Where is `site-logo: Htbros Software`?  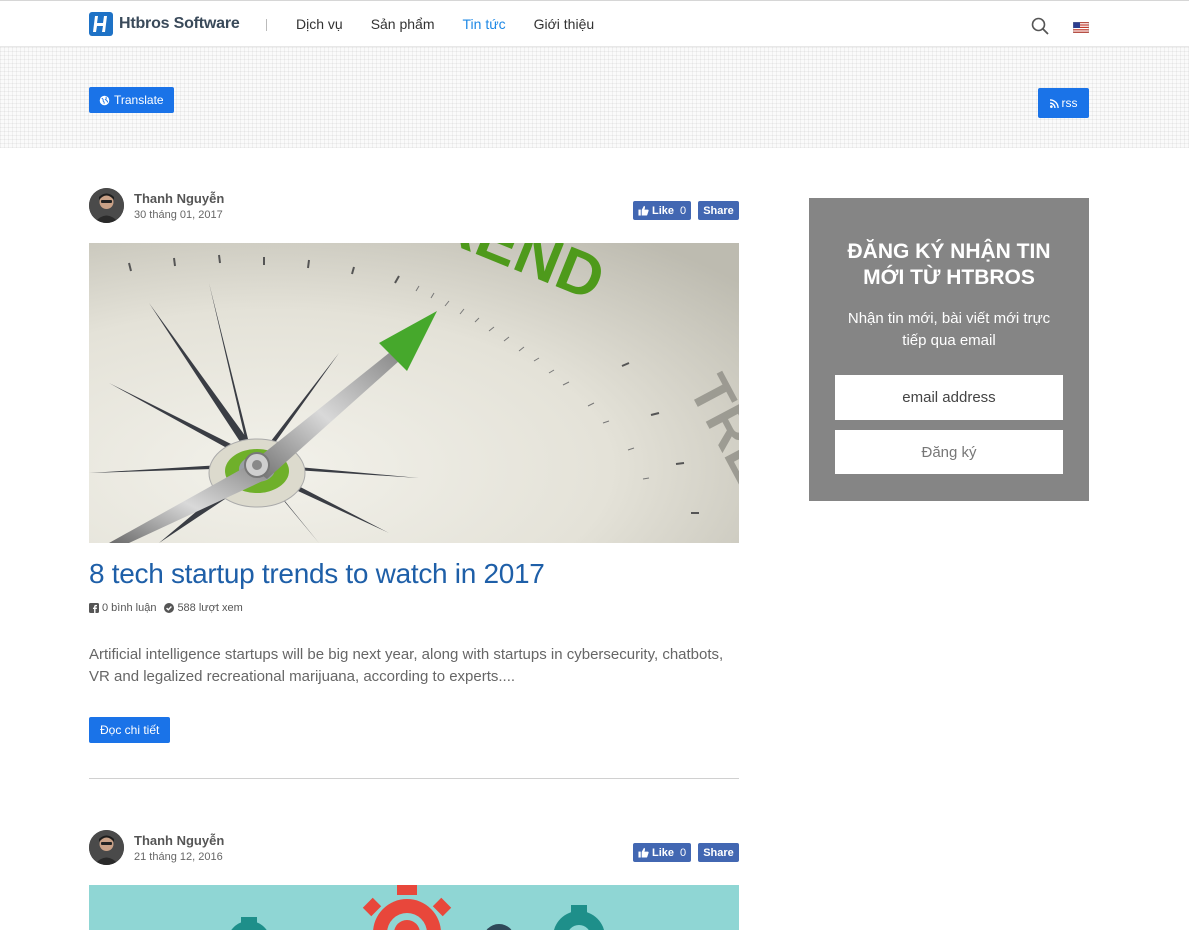
site-logo: Htbros Software is located at coordinates (164, 24).